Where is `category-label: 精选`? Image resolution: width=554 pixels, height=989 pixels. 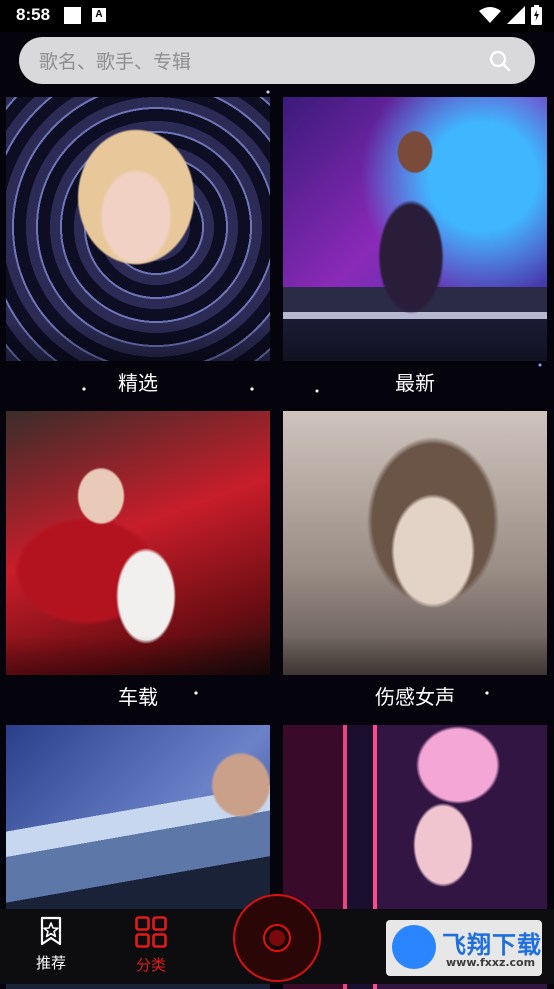 category-label: 精选 is located at coordinates (138, 383).